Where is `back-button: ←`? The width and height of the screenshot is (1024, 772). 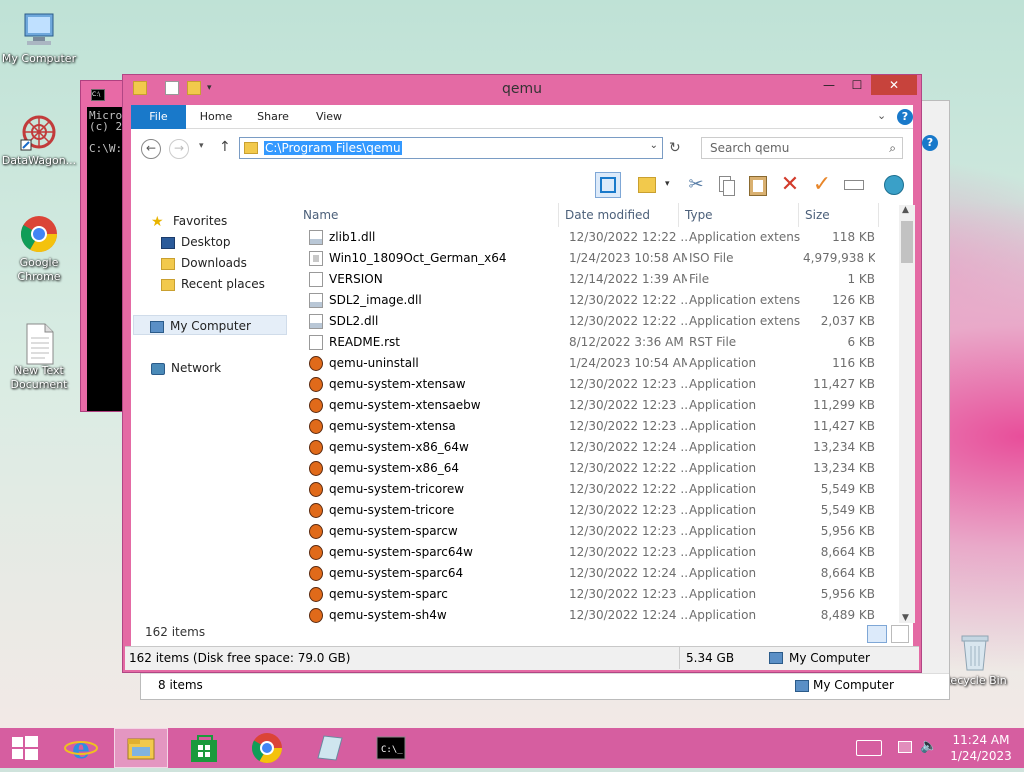 back-button: ← is located at coordinates (151, 149).